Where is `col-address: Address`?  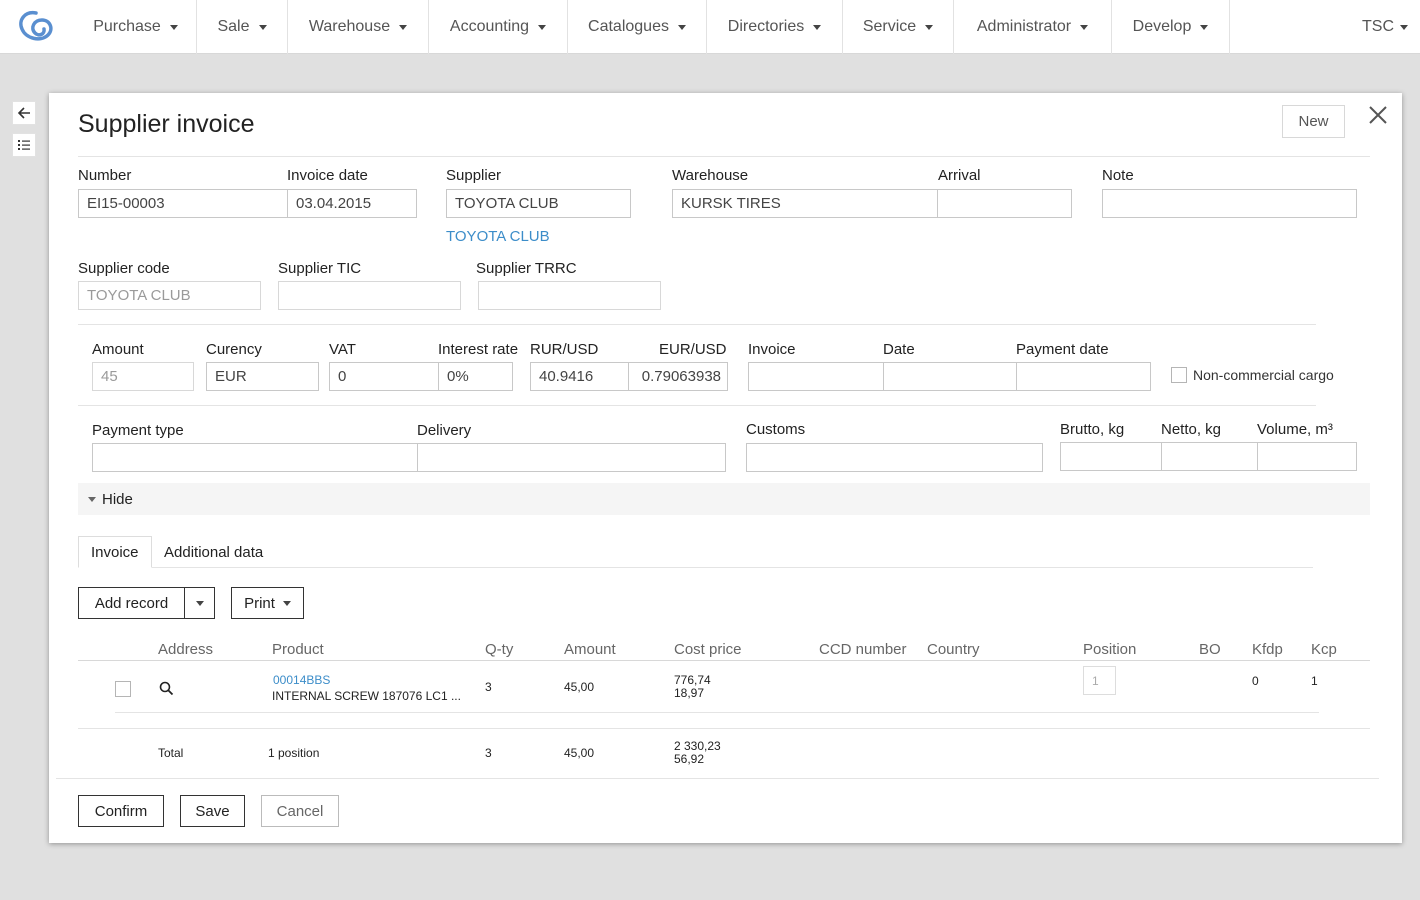
col-address: Address is located at coordinates (185, 649).